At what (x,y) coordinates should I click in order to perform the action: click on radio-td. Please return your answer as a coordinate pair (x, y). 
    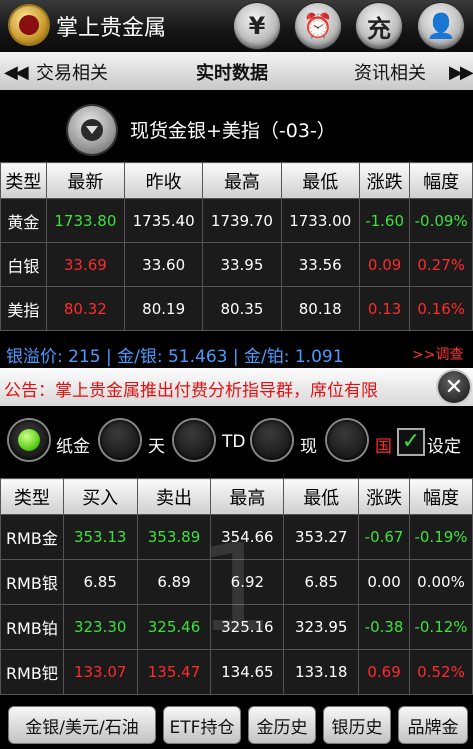
    Looking at the image, I should click on (194, 440).